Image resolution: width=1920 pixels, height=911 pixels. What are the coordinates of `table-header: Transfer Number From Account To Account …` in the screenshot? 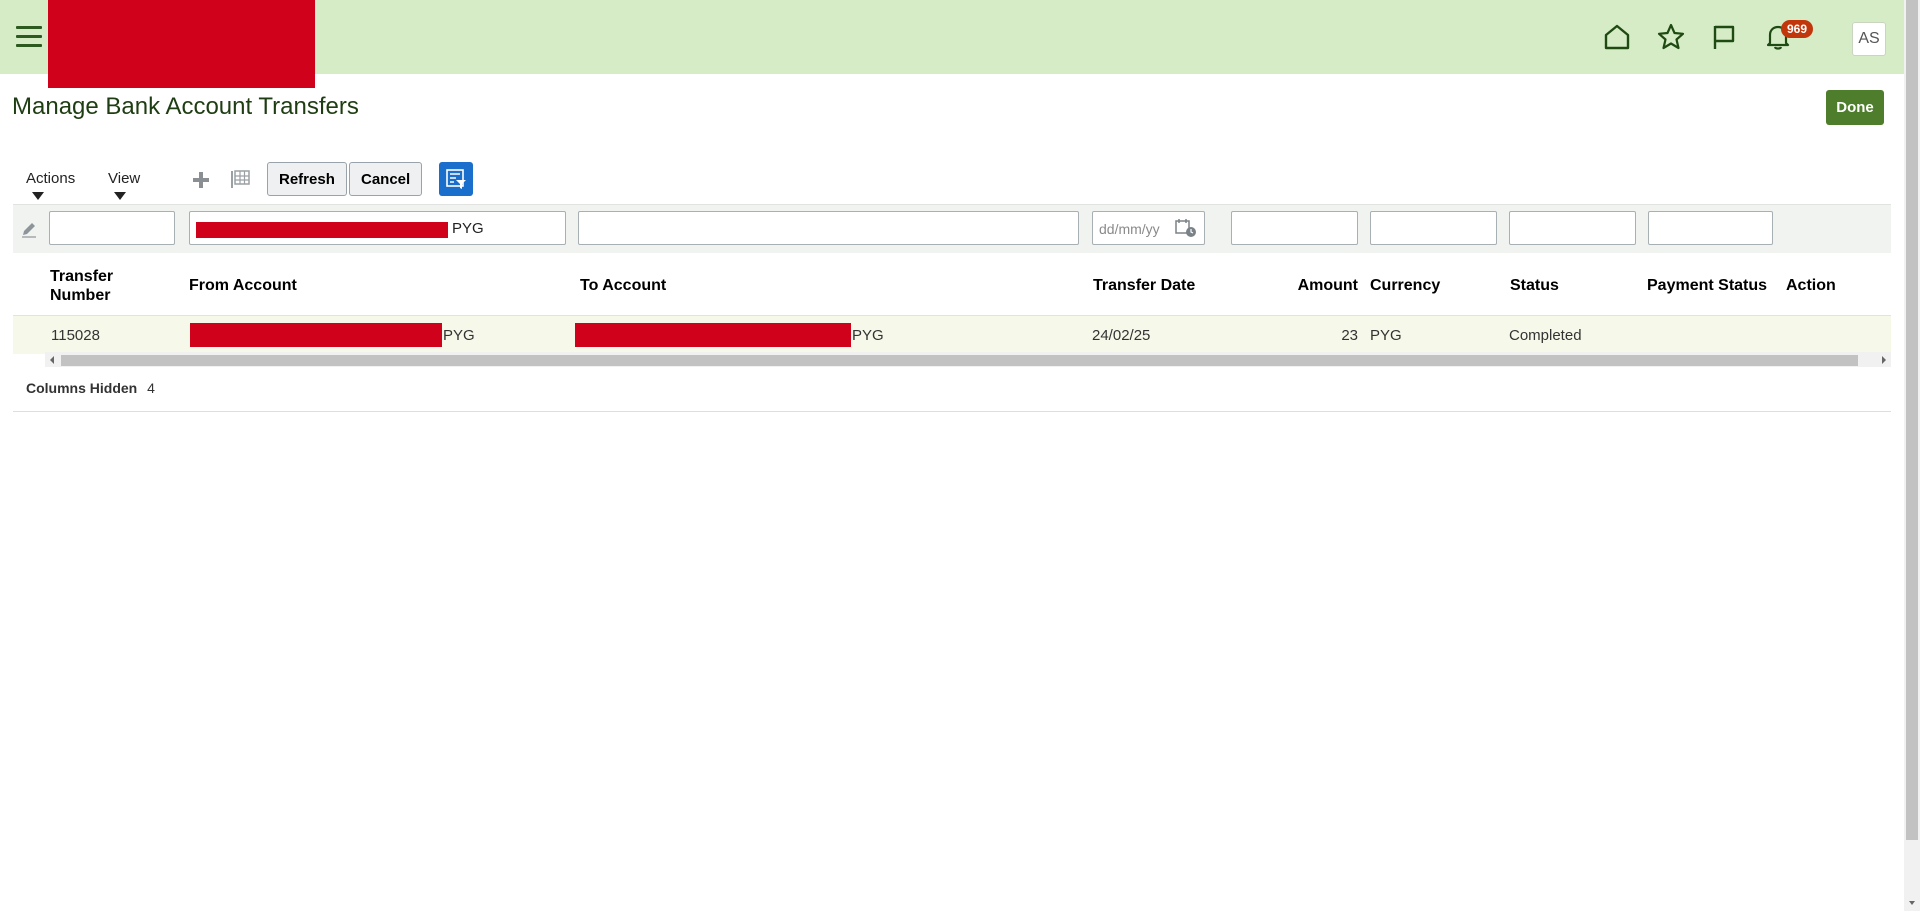 It's located at (952, 284).